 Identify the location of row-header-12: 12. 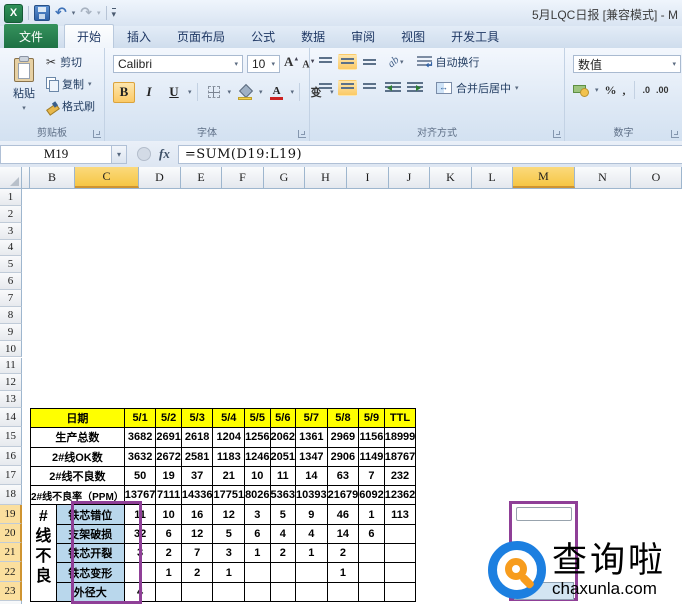
(11, 383).